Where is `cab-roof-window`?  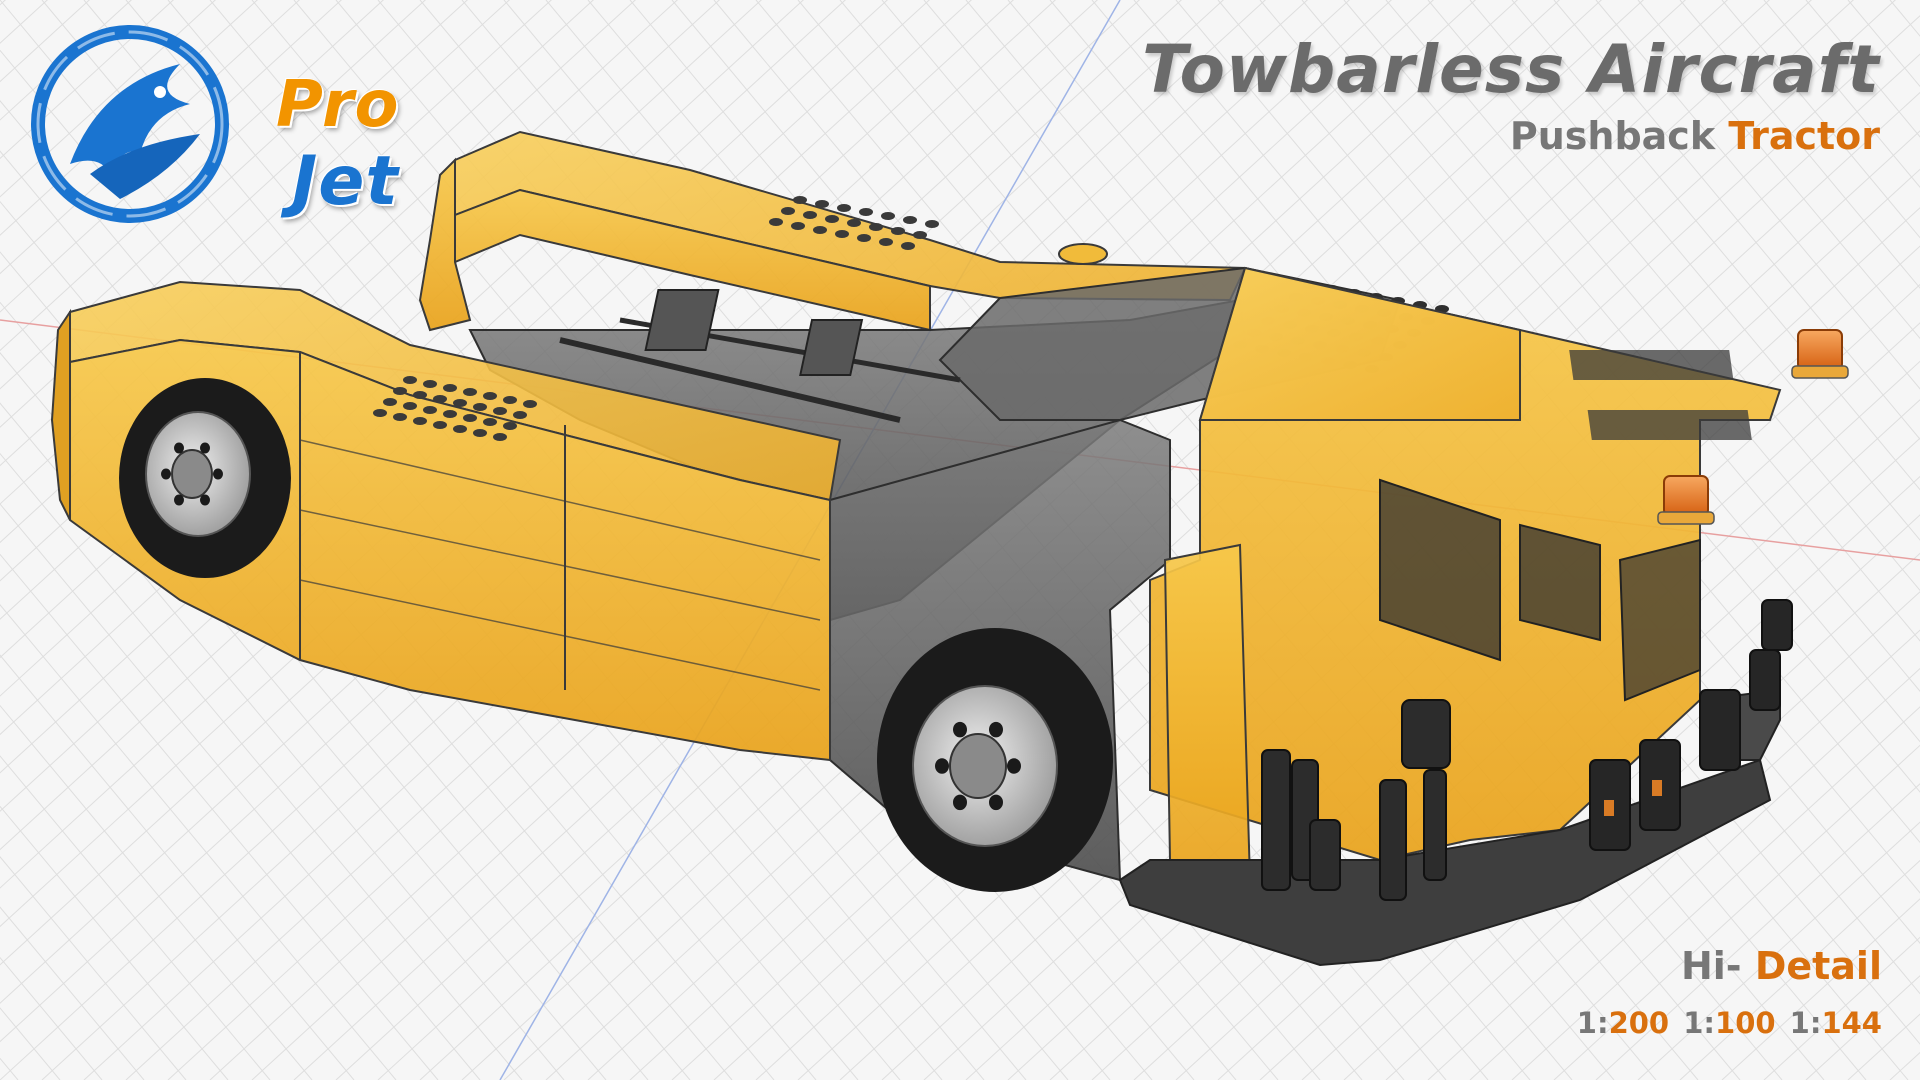
cab-roof-window is located at coordinates (1651, 365).